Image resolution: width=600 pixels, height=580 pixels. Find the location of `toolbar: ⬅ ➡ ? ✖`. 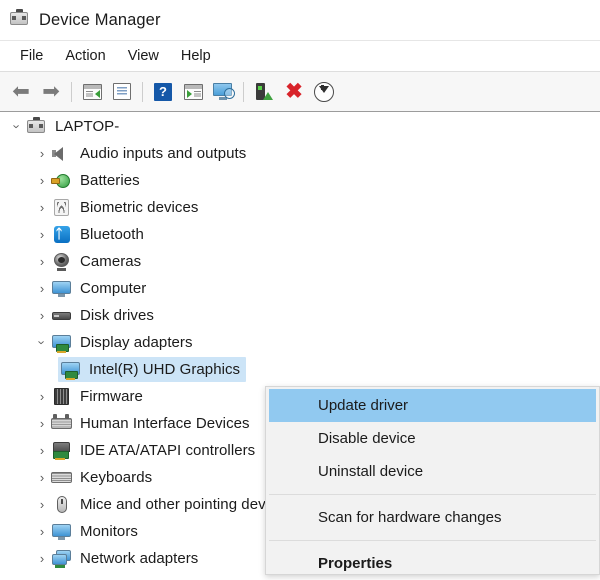

toolbar: ⬅ ➡ ? ✖ is located at coordinates (300, 92).